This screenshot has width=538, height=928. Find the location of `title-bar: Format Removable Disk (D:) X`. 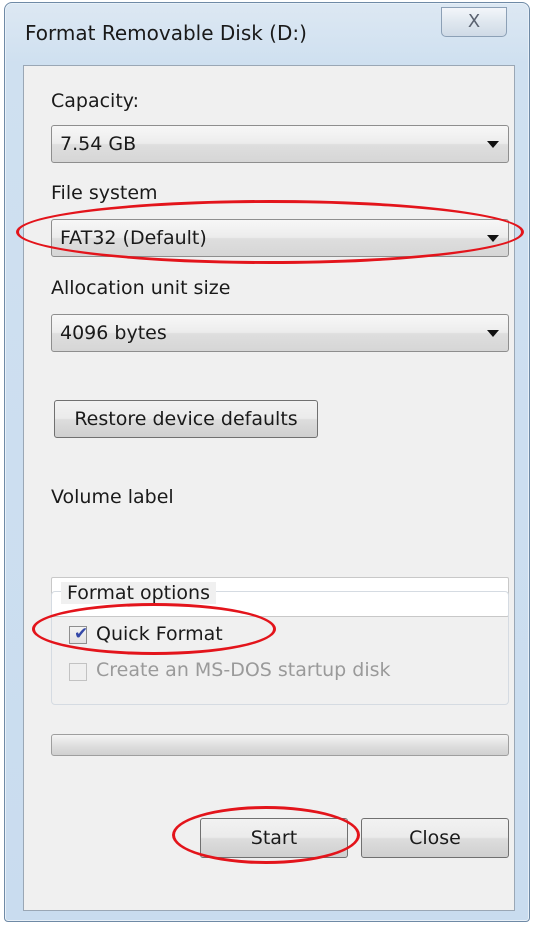

title-bar: Format Removable Disk (D:) X is located at coordinates (267, 33).